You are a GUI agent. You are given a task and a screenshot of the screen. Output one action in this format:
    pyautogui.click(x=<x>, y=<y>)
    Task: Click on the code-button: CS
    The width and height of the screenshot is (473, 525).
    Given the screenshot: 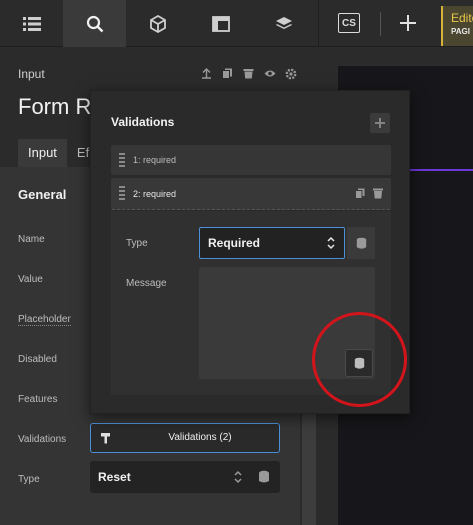 What is the action you would take?
    pyautogui.click(x=349, y=23)
    